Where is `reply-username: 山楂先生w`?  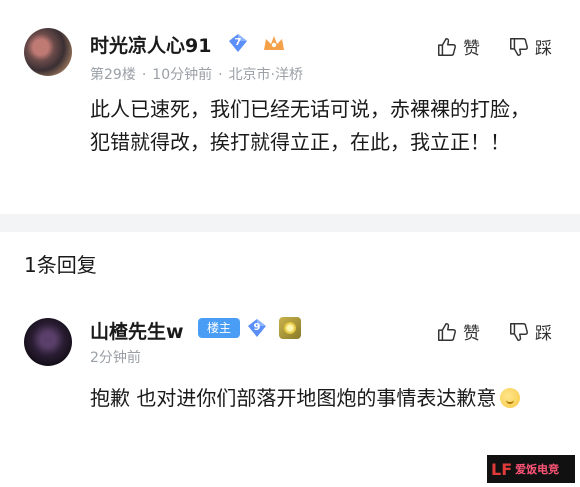 reply-username: 山楂先生w is located at coordinates (137, 330).